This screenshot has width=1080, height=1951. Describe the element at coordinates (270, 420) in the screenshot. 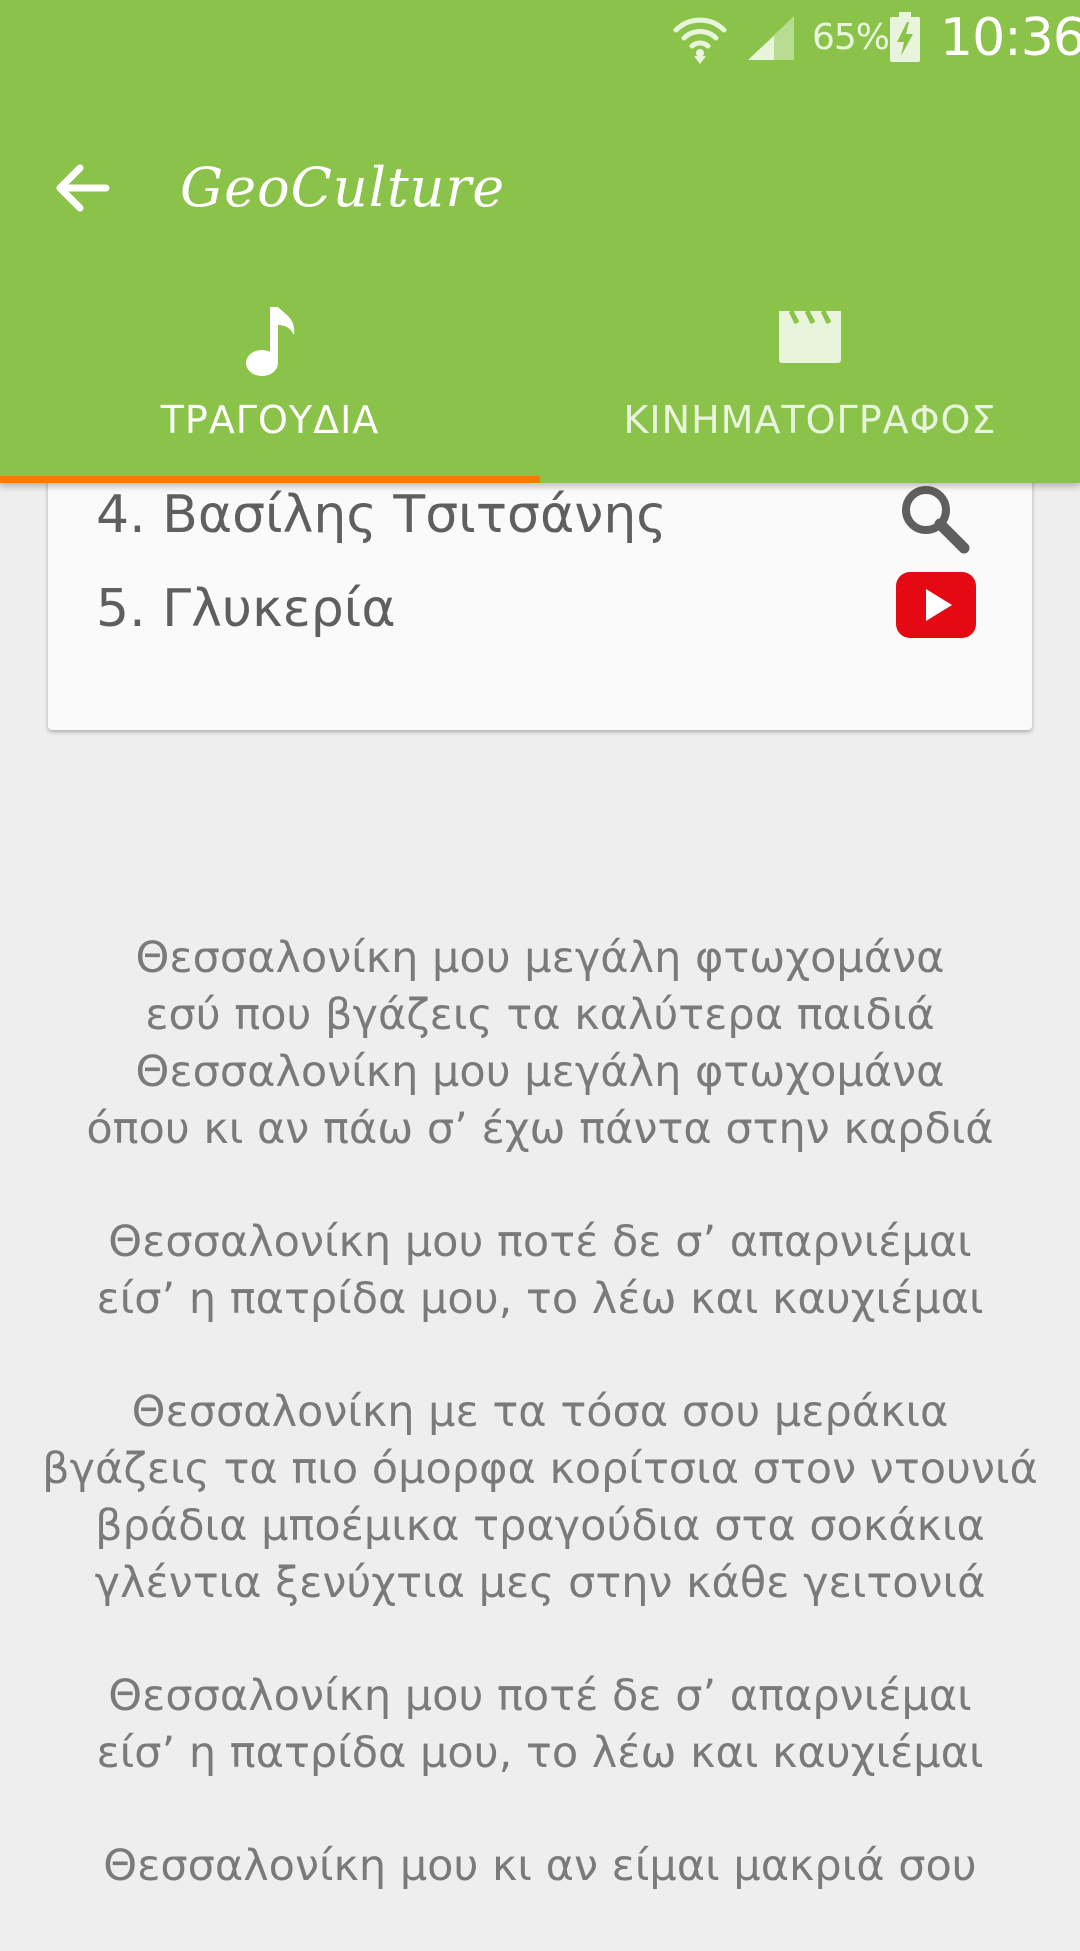

I see `tab-songs-label: ΤΡΑΓΟΥΔΙΑ` at that location.